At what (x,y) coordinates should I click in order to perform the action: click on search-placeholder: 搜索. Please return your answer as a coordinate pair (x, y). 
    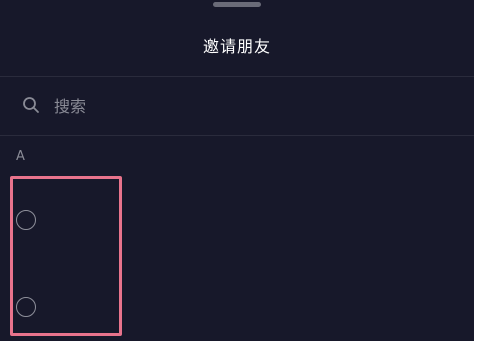
    Looking at the image, I should click on (70, 106).